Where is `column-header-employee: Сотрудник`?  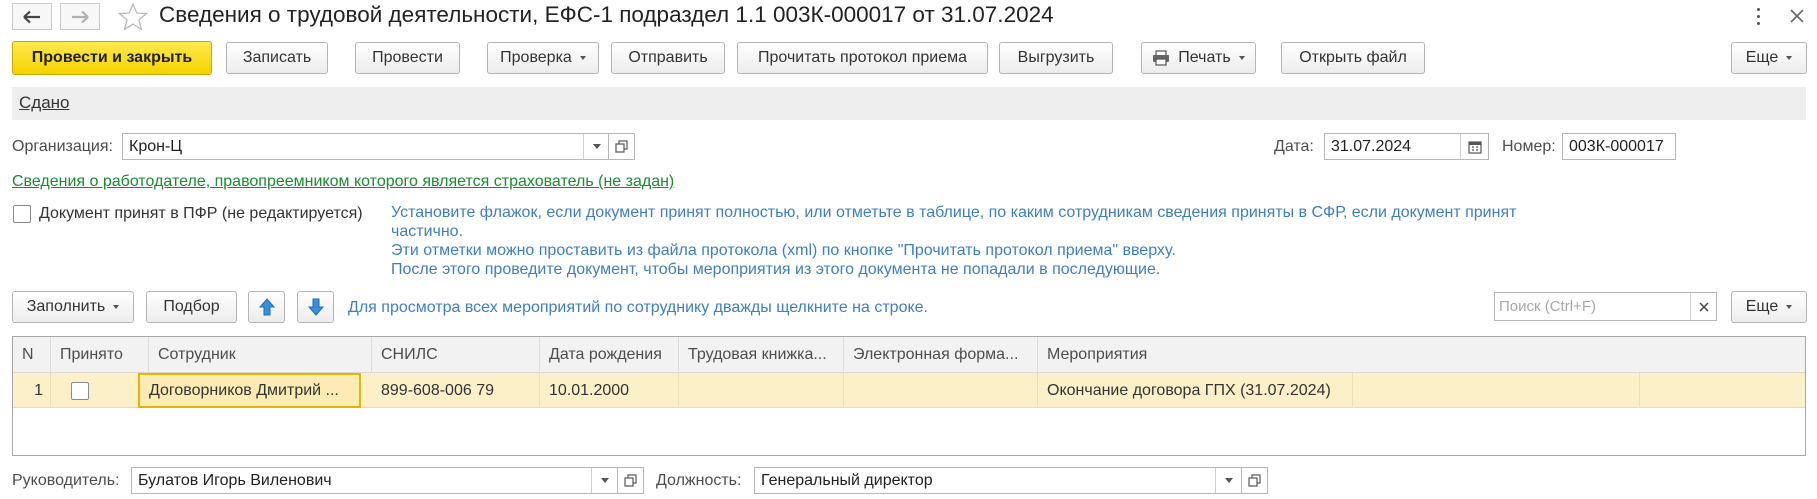 column-header-employee: Сотрудник is located at coordinates (260, 355).